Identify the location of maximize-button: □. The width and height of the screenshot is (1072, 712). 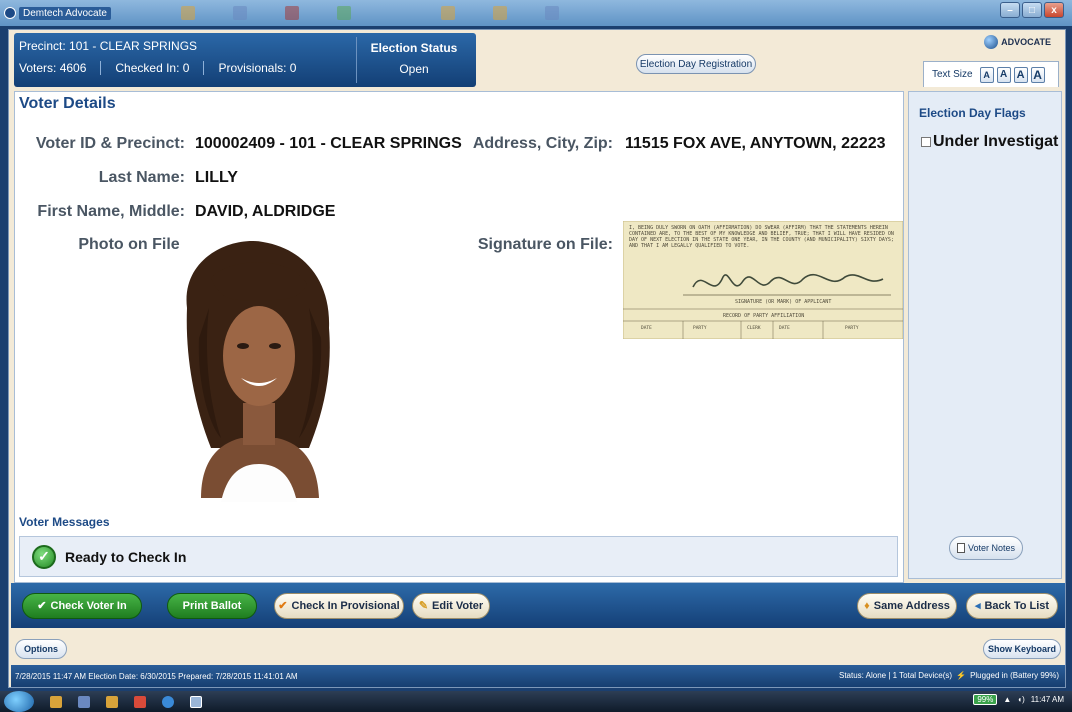
(1032, 10).